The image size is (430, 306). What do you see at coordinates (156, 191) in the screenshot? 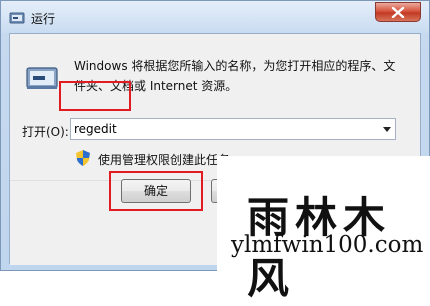
I see `ok-highlight-box` at bounding box center [156, 191].